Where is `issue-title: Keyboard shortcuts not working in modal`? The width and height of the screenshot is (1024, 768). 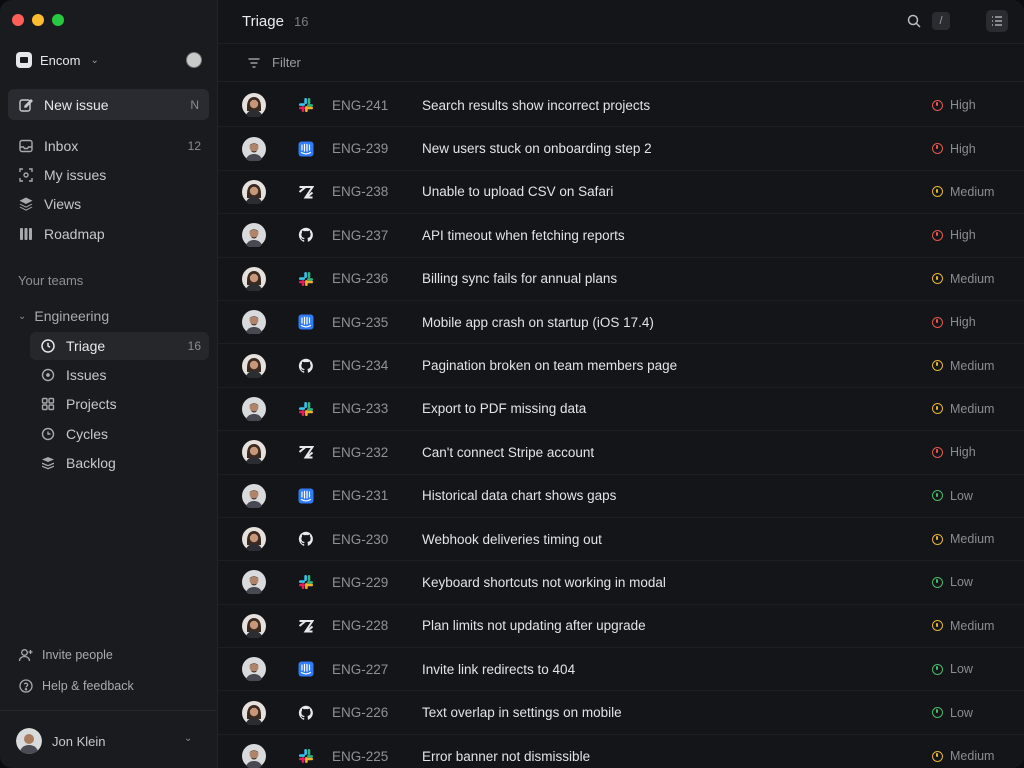
issue-title: Keyboard shortcuts not working in modal is located at coordinates (544, 582).